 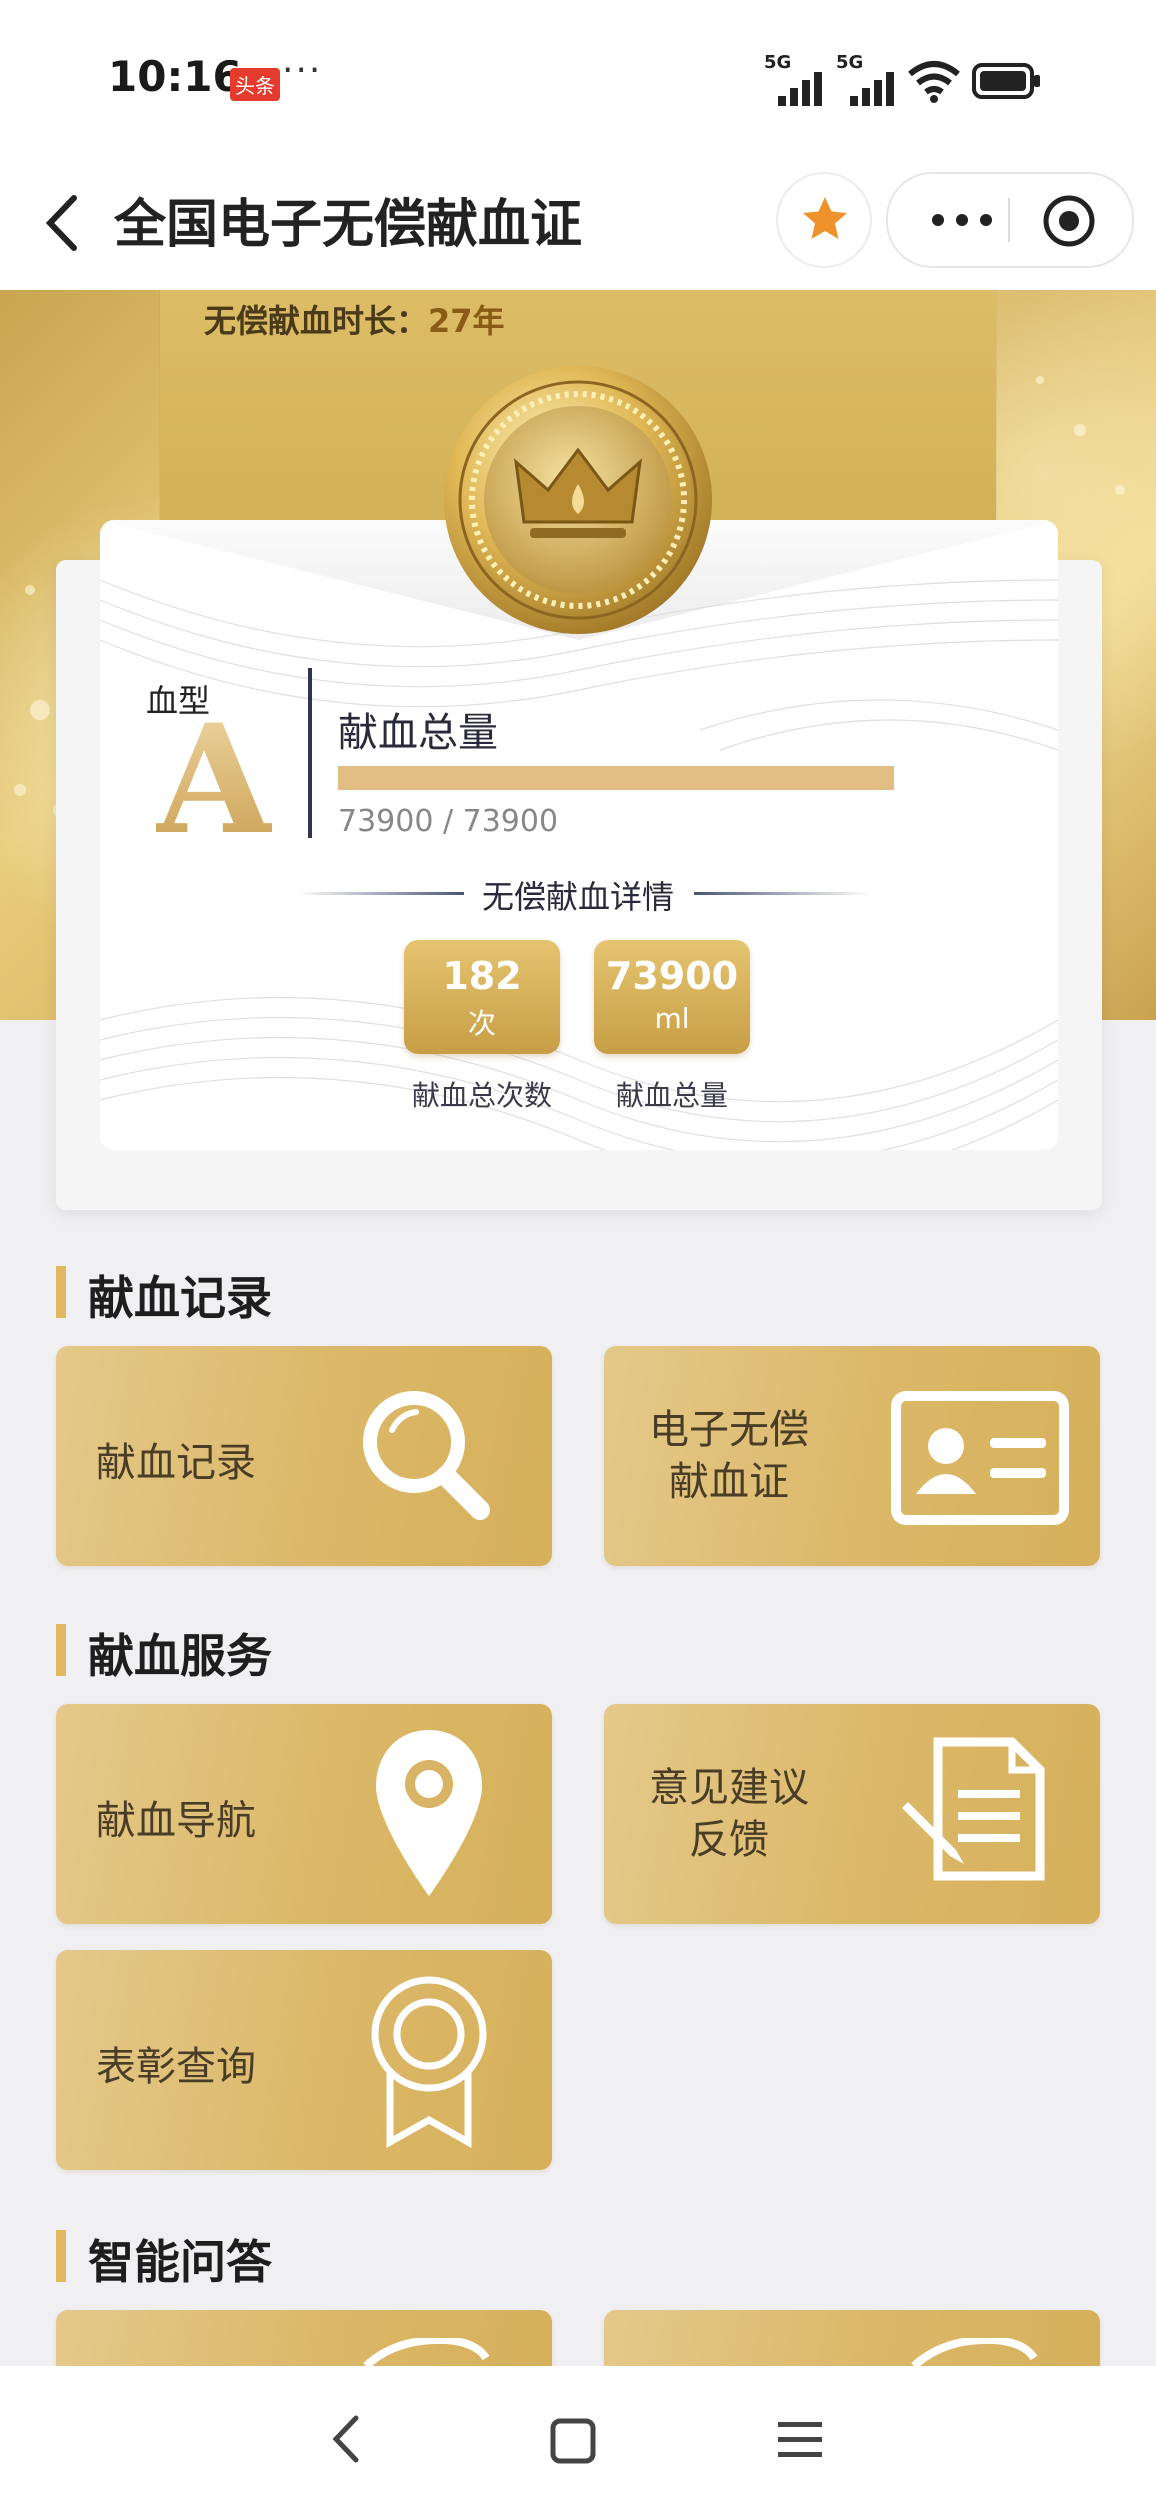 What do you see at coordinates (418, 733) in the screenshot?
I see `total-volume-label: 献血总量` at bounding box center [418, 733].